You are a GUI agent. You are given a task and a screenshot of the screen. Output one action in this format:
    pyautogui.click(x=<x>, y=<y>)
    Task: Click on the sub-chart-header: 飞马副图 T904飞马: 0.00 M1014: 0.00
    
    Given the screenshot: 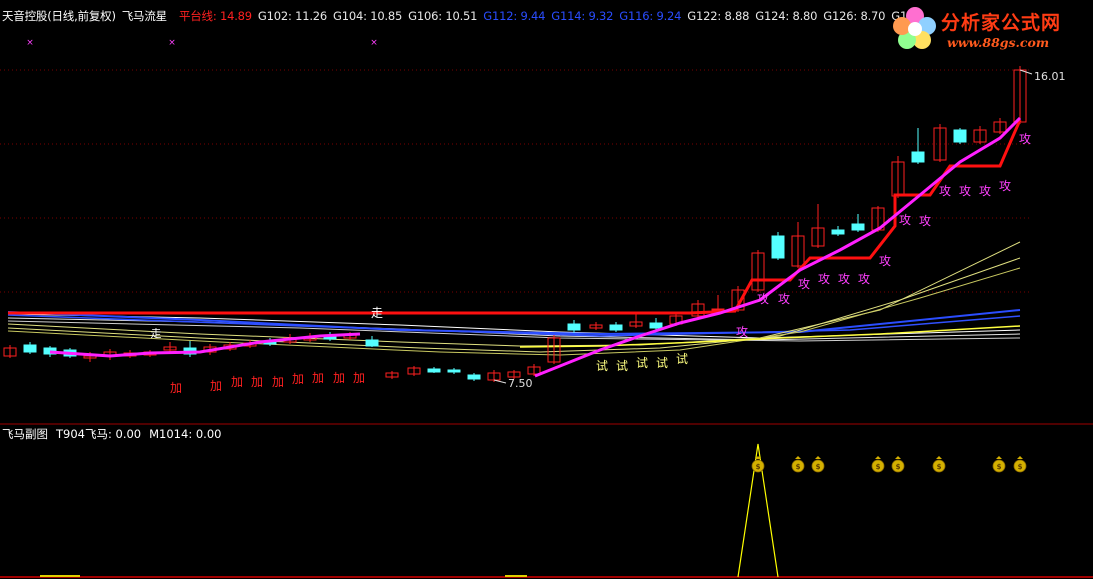 What is the action you would take?
    pyautogui.click(x=115, y=434)
    